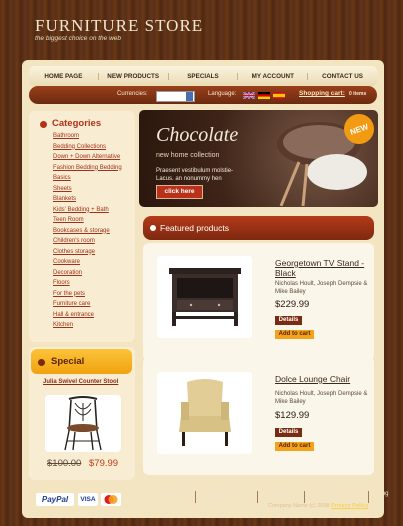  Describe the element at coordinates (87, 149) in the screenshot. I see `category-link: Bedding Collections` at that location.